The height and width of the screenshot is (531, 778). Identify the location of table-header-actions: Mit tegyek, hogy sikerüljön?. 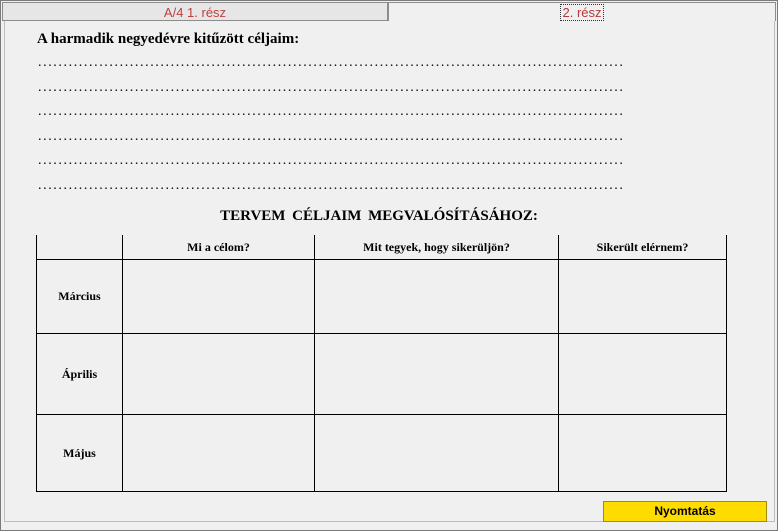
(436, 247).